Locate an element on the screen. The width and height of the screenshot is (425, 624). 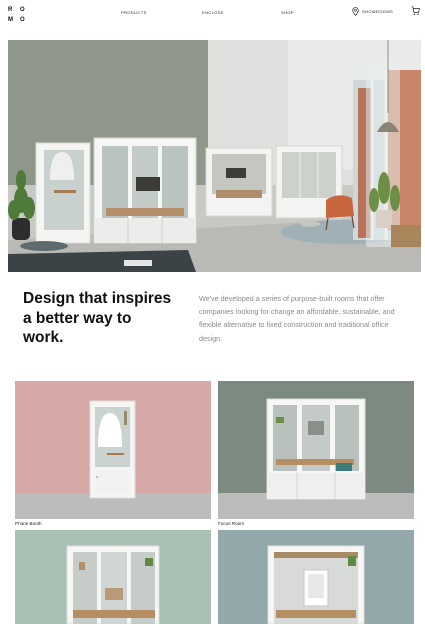
phone-booth-illustration is located at coordinates (113, 450).